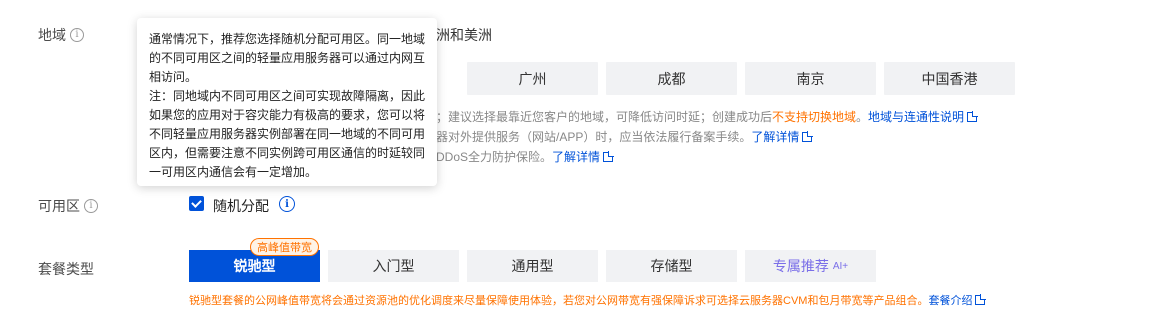  What do you see at coordinates (949, 78) in the screenshot?
I see `region-button-hongkong: 中国香港` at bounding box center [949, 78].